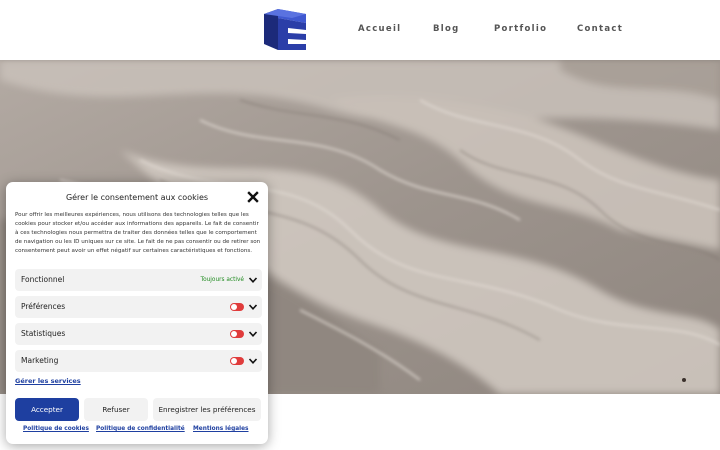  I want to click on refuse-button: Refuser, so click(116, 409).